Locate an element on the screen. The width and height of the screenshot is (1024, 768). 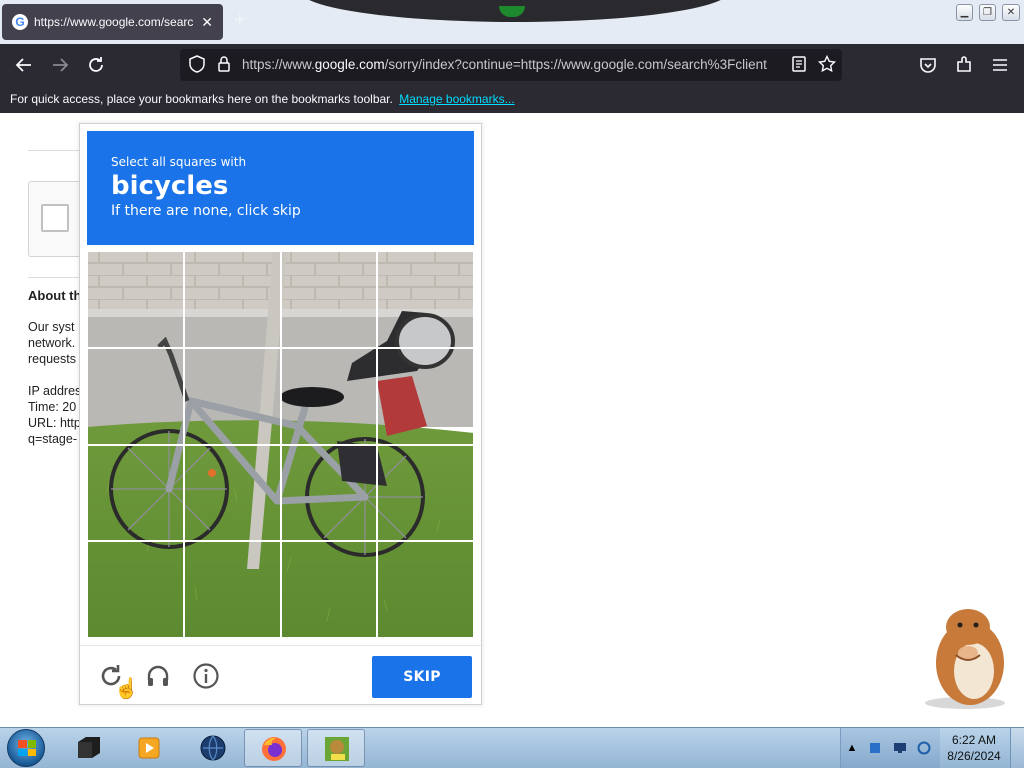
taskbar-app-game is located at coordinates (336, 748).